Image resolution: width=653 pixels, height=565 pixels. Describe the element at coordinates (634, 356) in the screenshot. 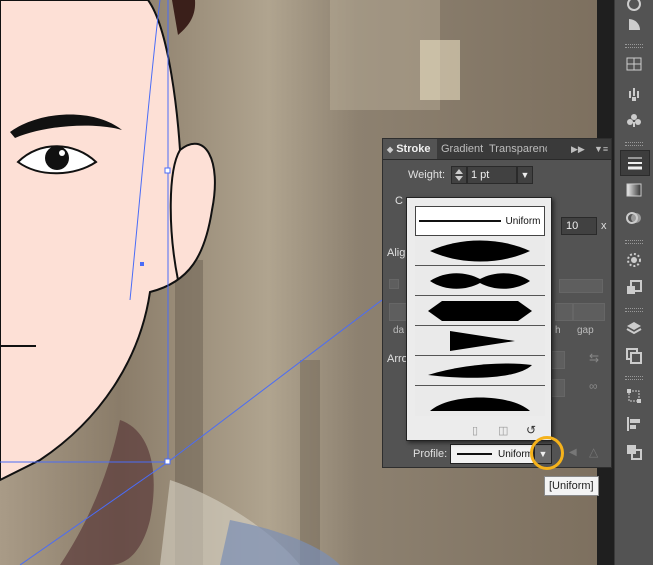

I see `artboards-icon` at that location.